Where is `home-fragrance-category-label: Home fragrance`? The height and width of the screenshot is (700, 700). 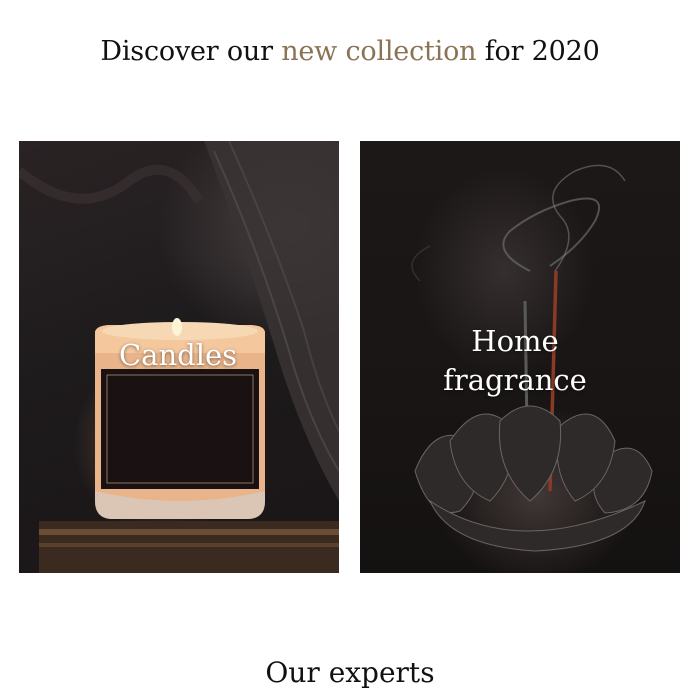 home-fragrance-category-label: Home fragrance is located at coordinates (515, 360).